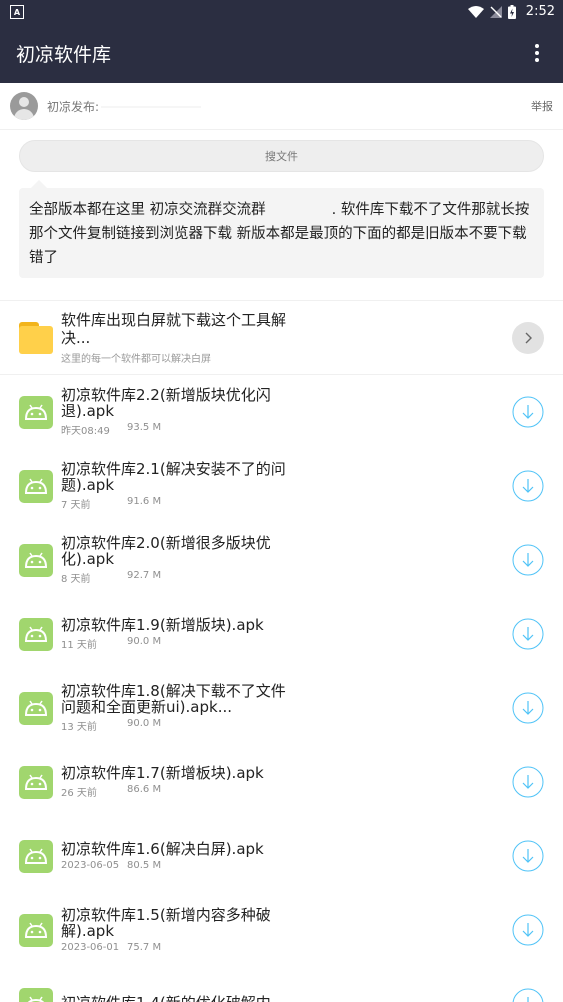 This screenshot has width=563, height=1002. I want to click on notice-text-1: 全部版本都在这里 初凉交流群交流群, so click(147, 210).